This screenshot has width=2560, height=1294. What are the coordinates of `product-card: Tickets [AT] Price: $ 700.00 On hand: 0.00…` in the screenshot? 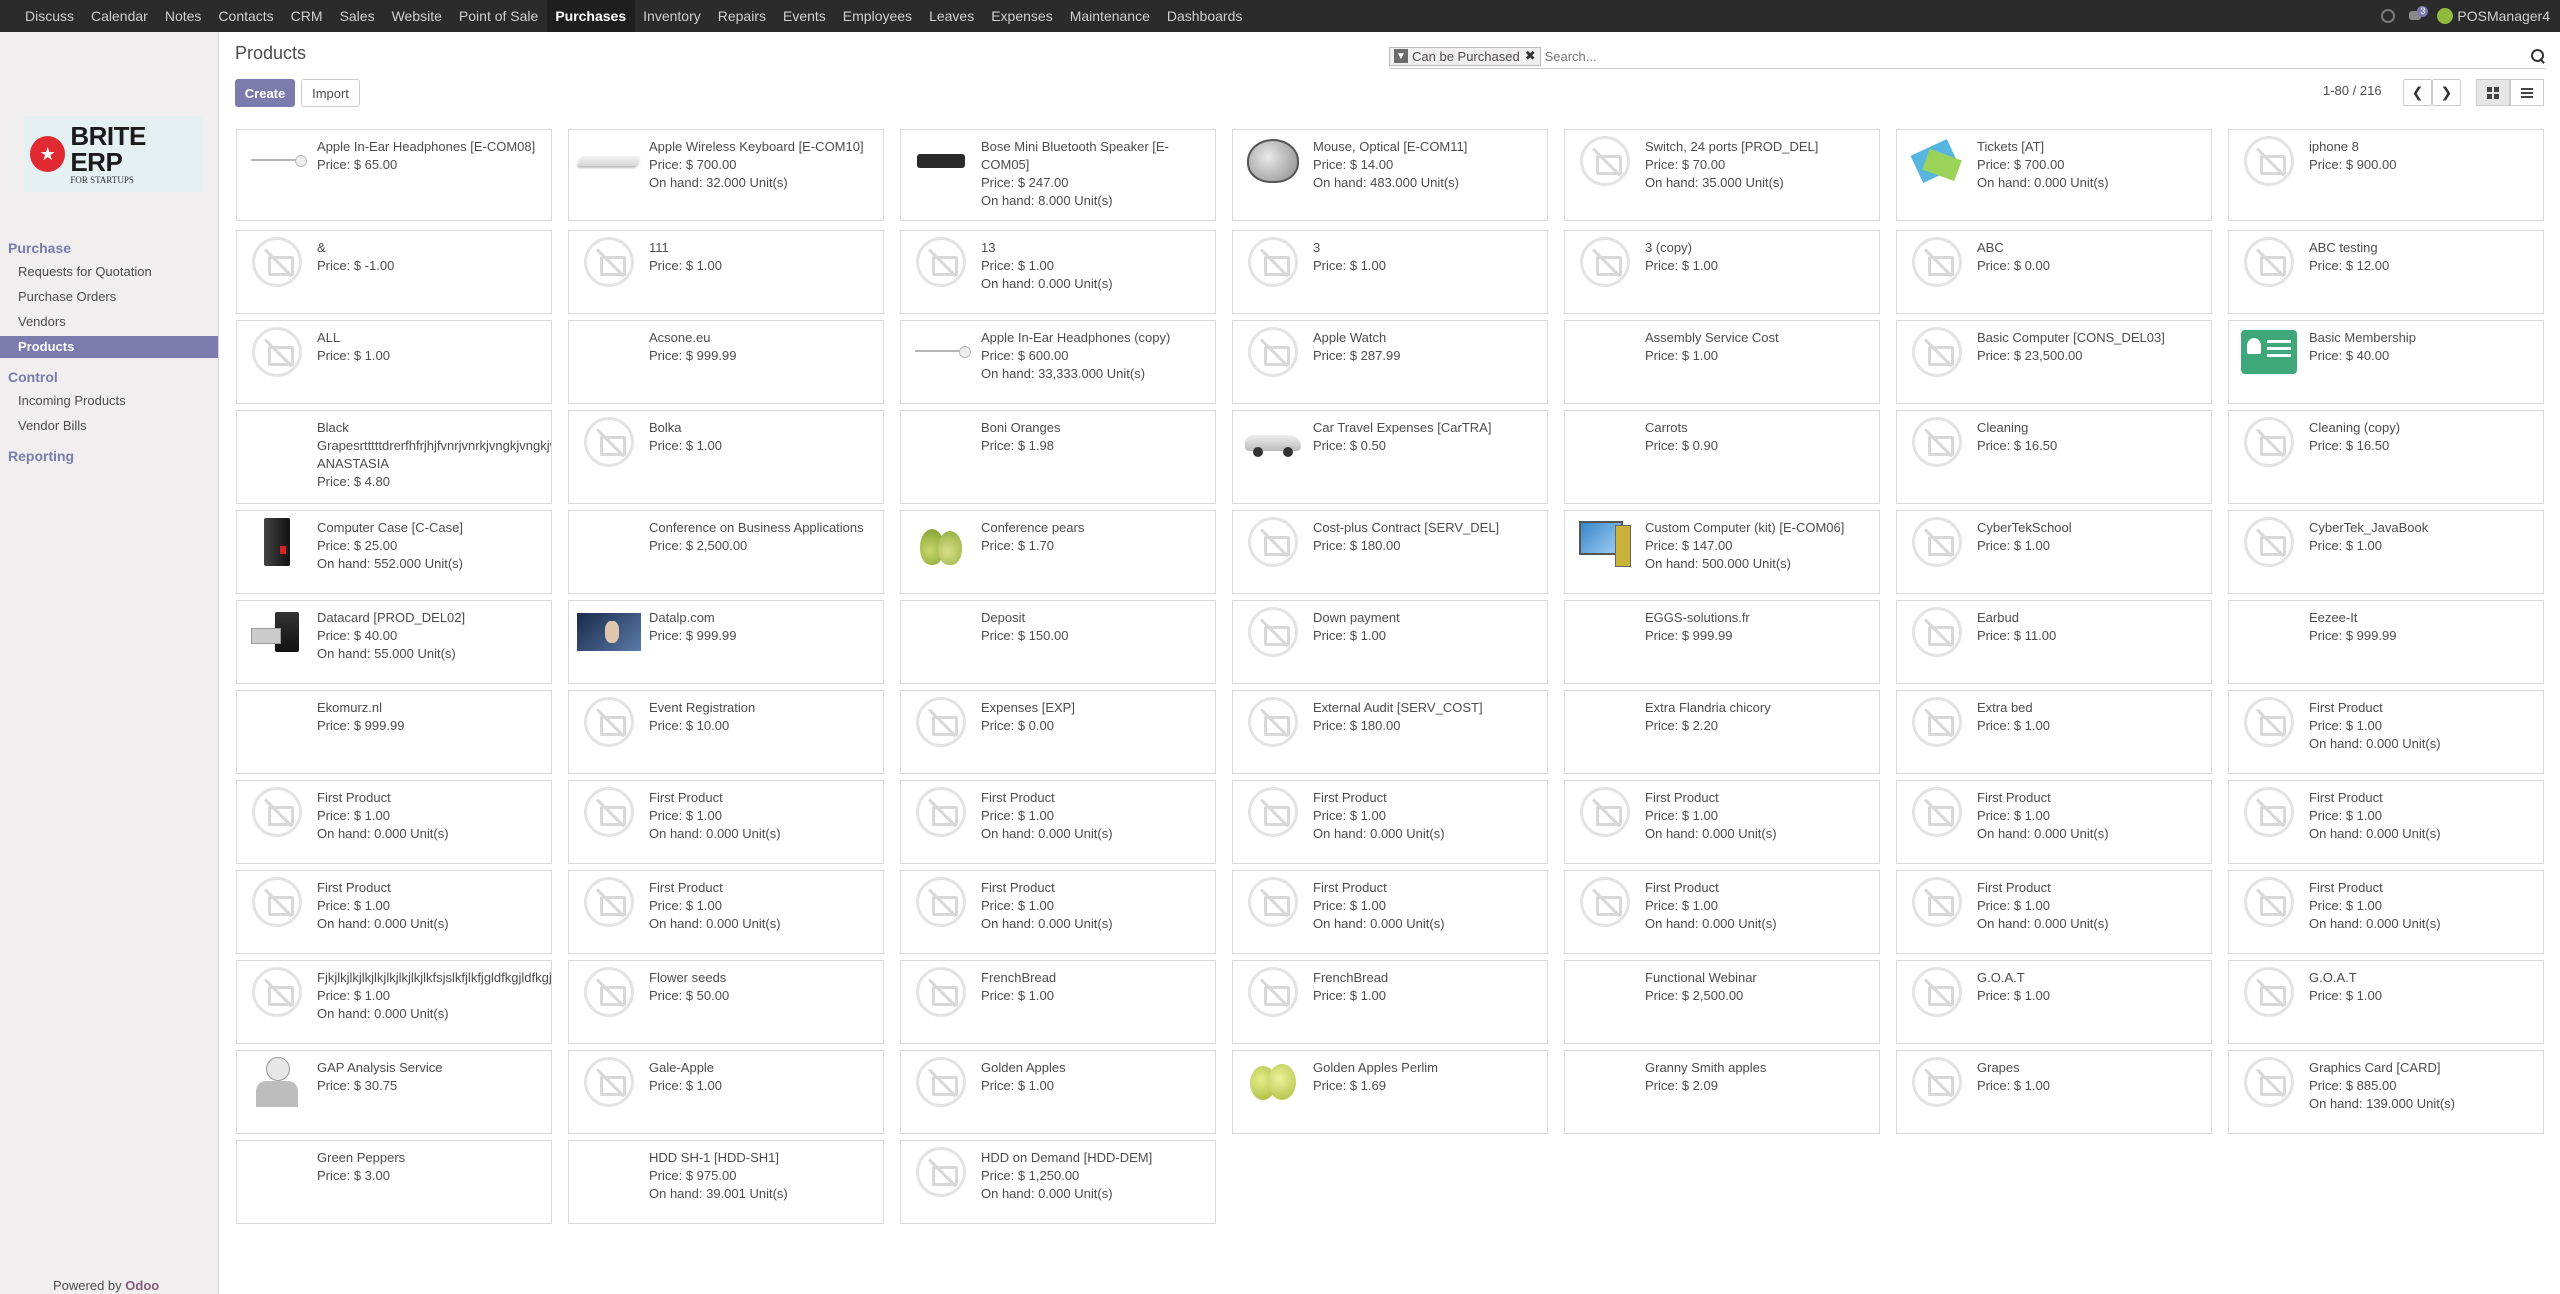 It's located at (2054, 175).